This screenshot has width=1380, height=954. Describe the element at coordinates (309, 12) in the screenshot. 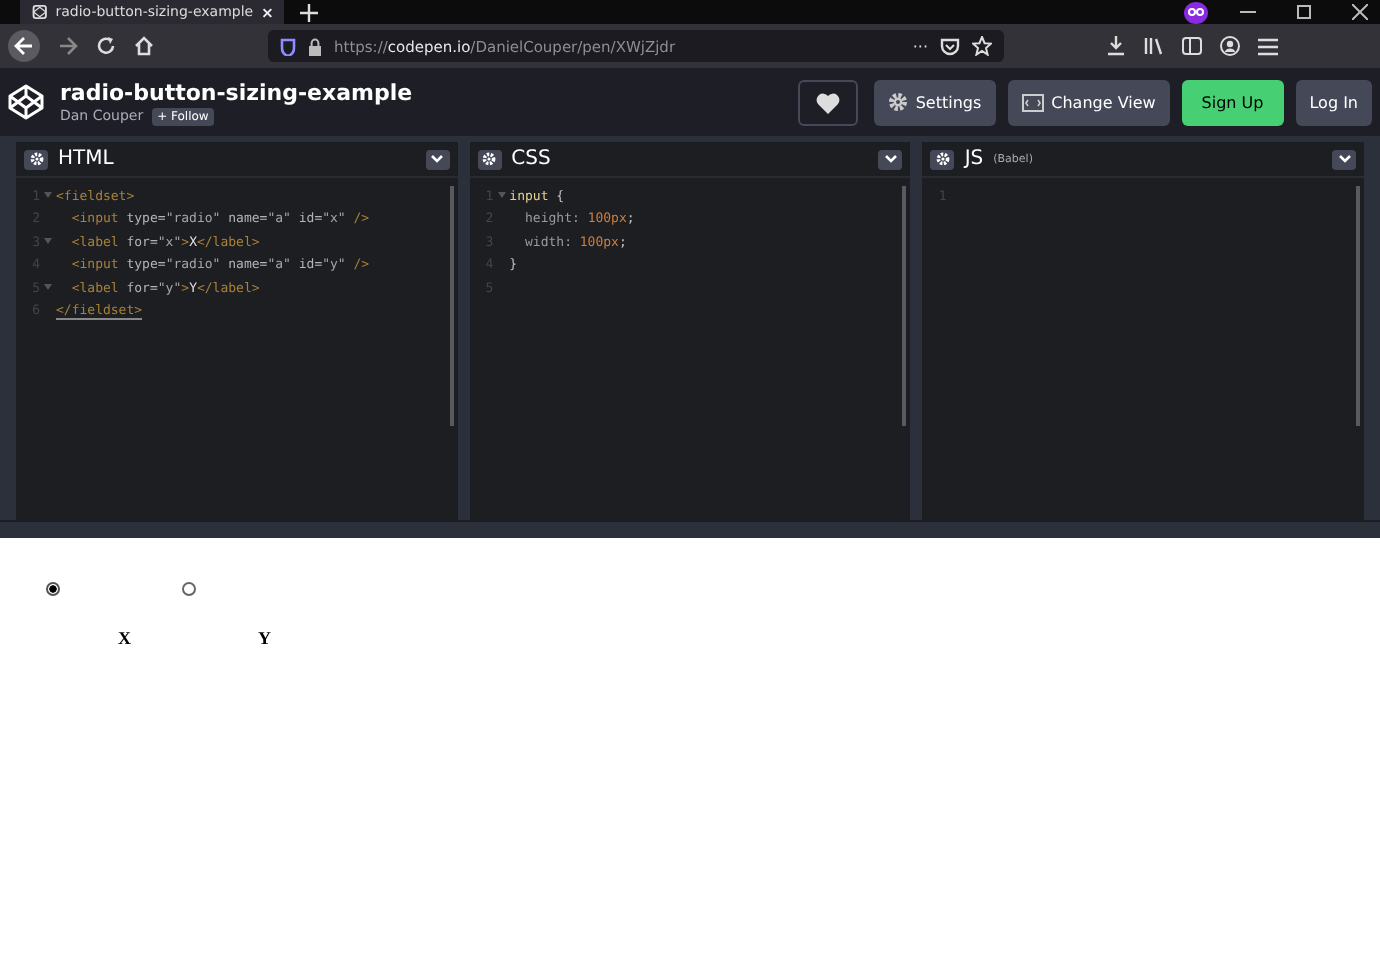

I see `new-tab-icon` at that location.